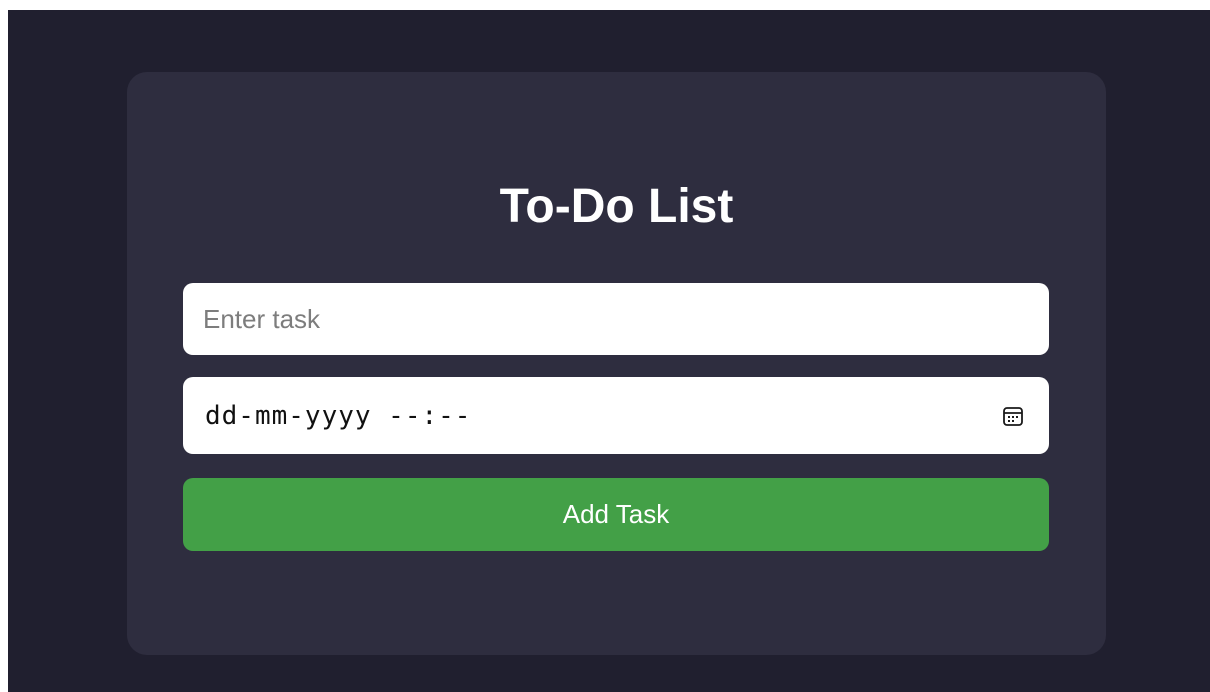  What do you see at coordinates (616, 514) in the screenshot?
I see `add-task-button: Add Task` at bounding box center [616, 514].